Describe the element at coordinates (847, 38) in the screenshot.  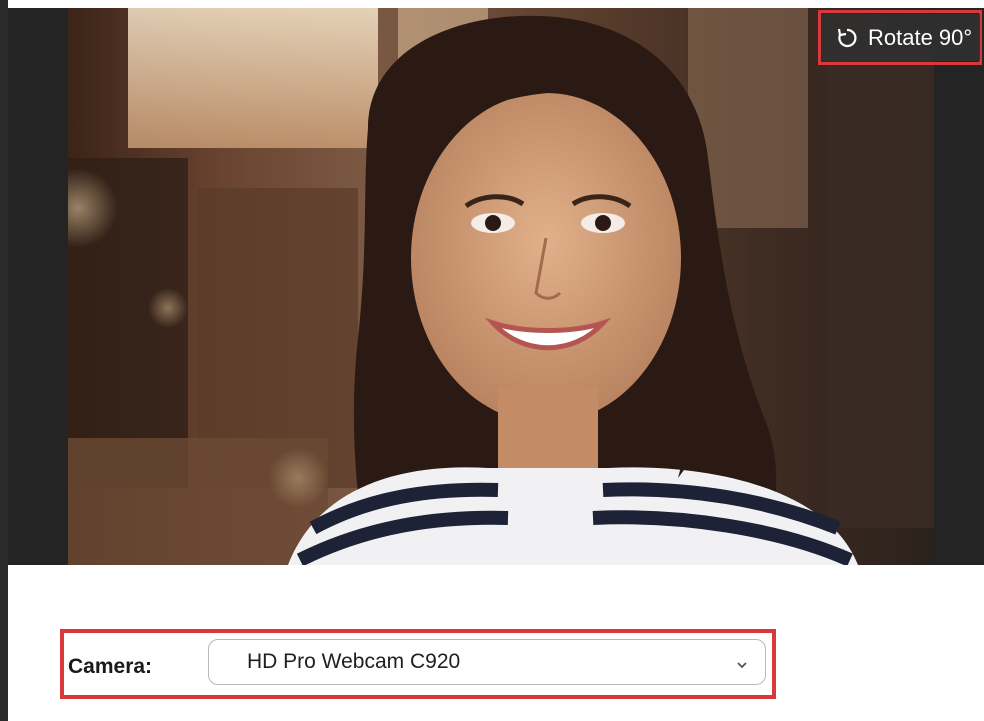
I see `rotate-ccw-icon` at that location.